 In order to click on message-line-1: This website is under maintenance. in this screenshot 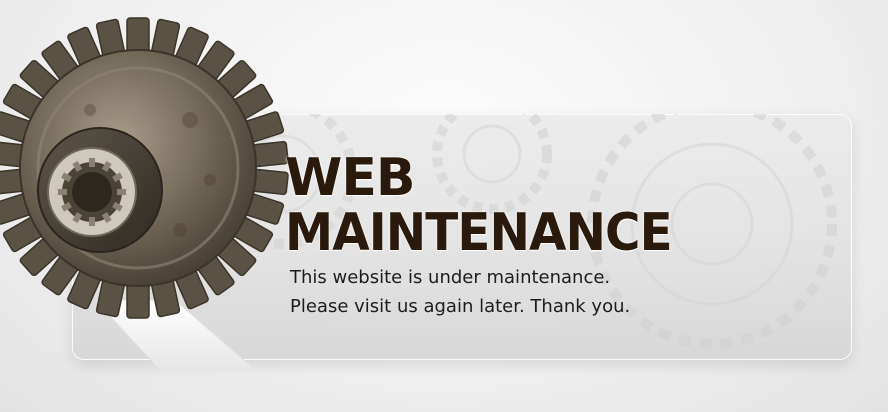, I will do `click(450, 277)`.